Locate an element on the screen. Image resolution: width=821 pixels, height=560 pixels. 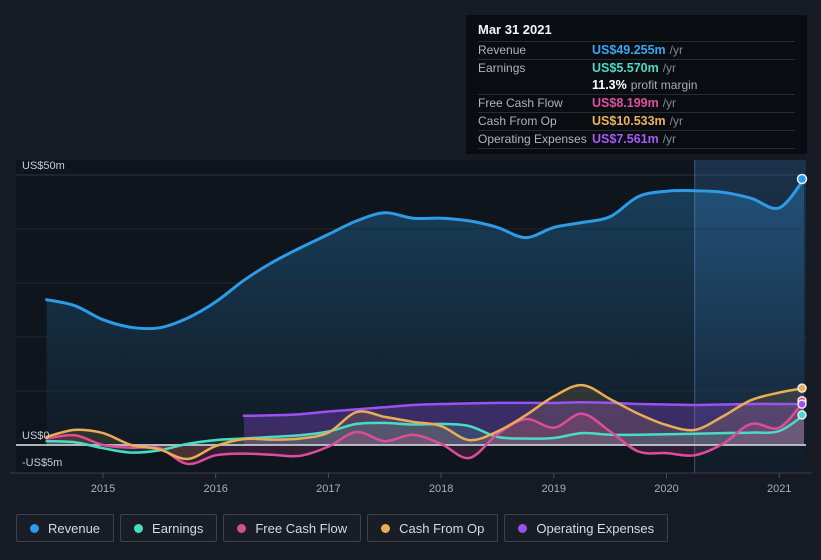
legend-item-revenue: Revenue is located at coordinates (65, 528).